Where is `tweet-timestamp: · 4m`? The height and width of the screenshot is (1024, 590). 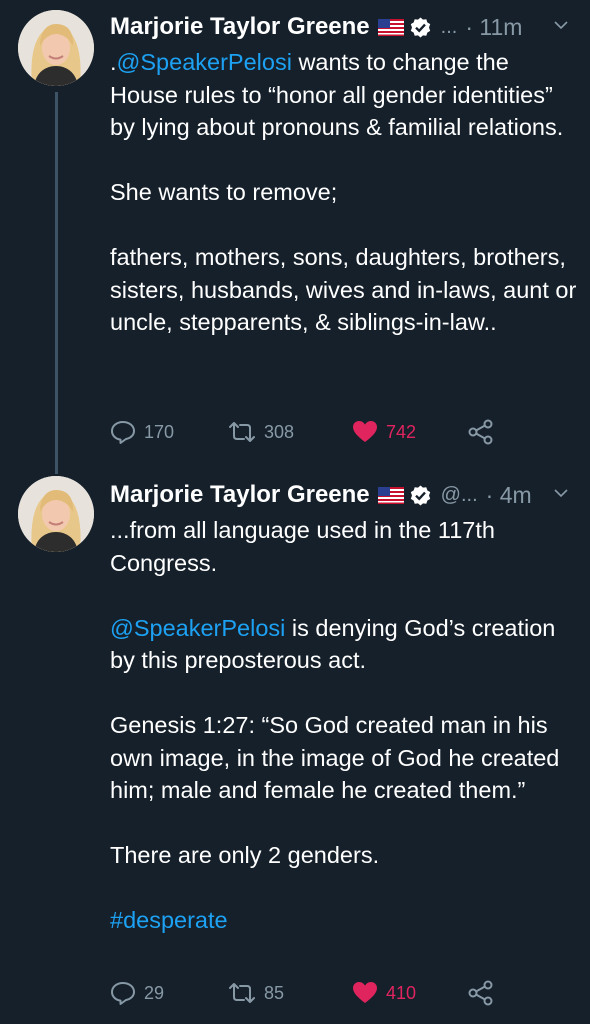
tweet-timestamp: · 4m is located at coordinates (509, 495).